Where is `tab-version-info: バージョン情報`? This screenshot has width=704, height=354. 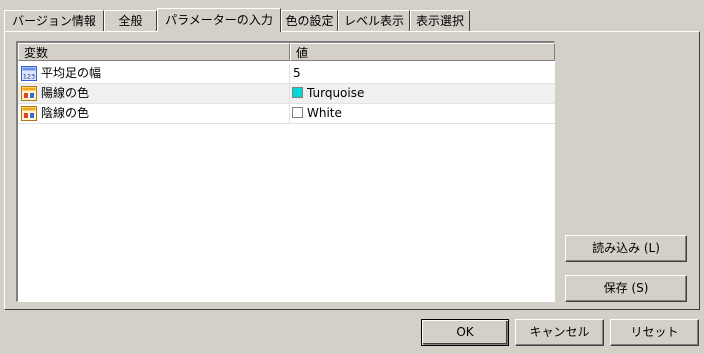
tab-version-info: バージョン情報 is located at coordinates (54, 20).